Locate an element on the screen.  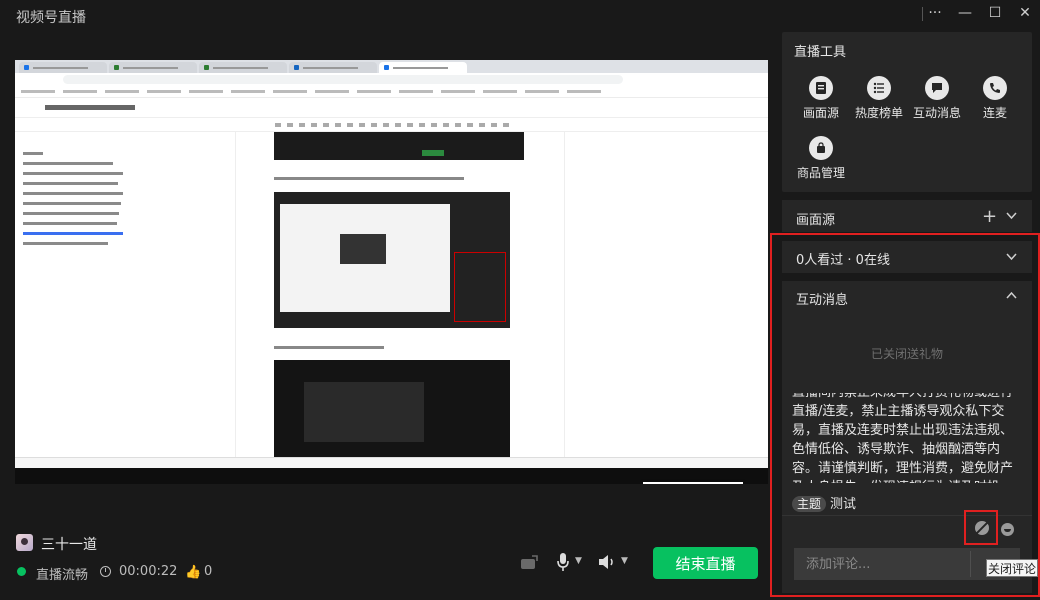
end-live-button: 结束直播 is located at coordinates (705, 563).